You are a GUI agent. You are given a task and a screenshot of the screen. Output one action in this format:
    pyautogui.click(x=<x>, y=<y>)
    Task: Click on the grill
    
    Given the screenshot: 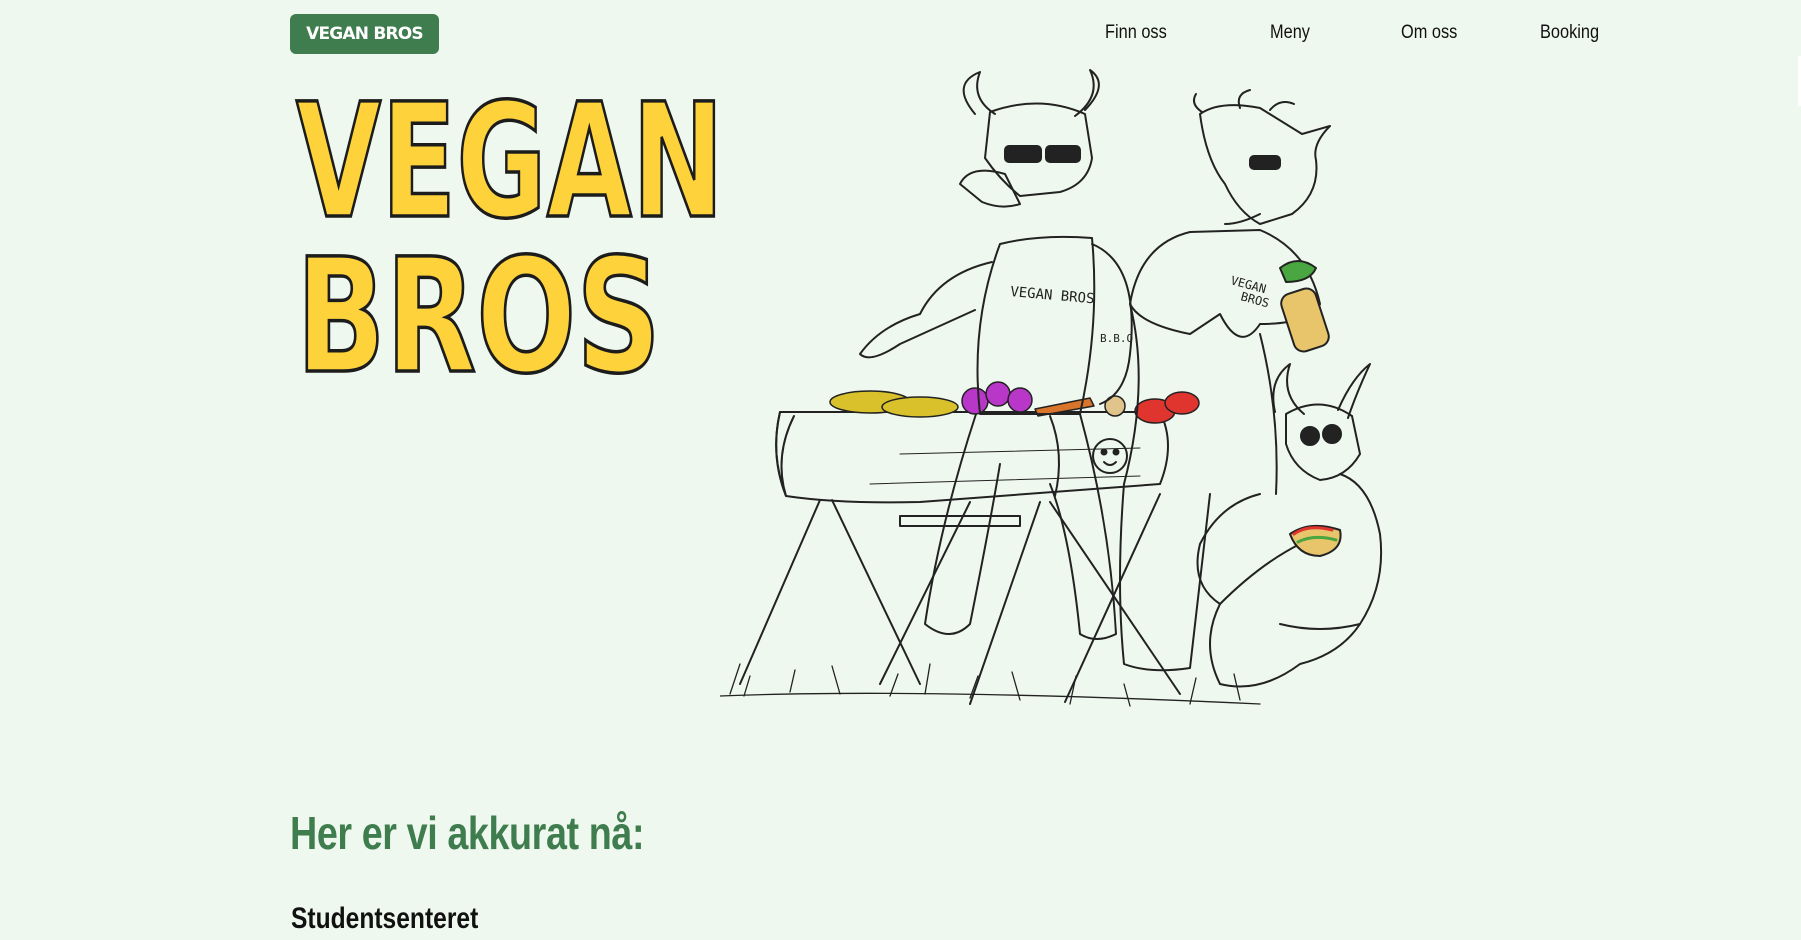 What is the action you would take?
    pyautogui.click(x=960, y=558)
    